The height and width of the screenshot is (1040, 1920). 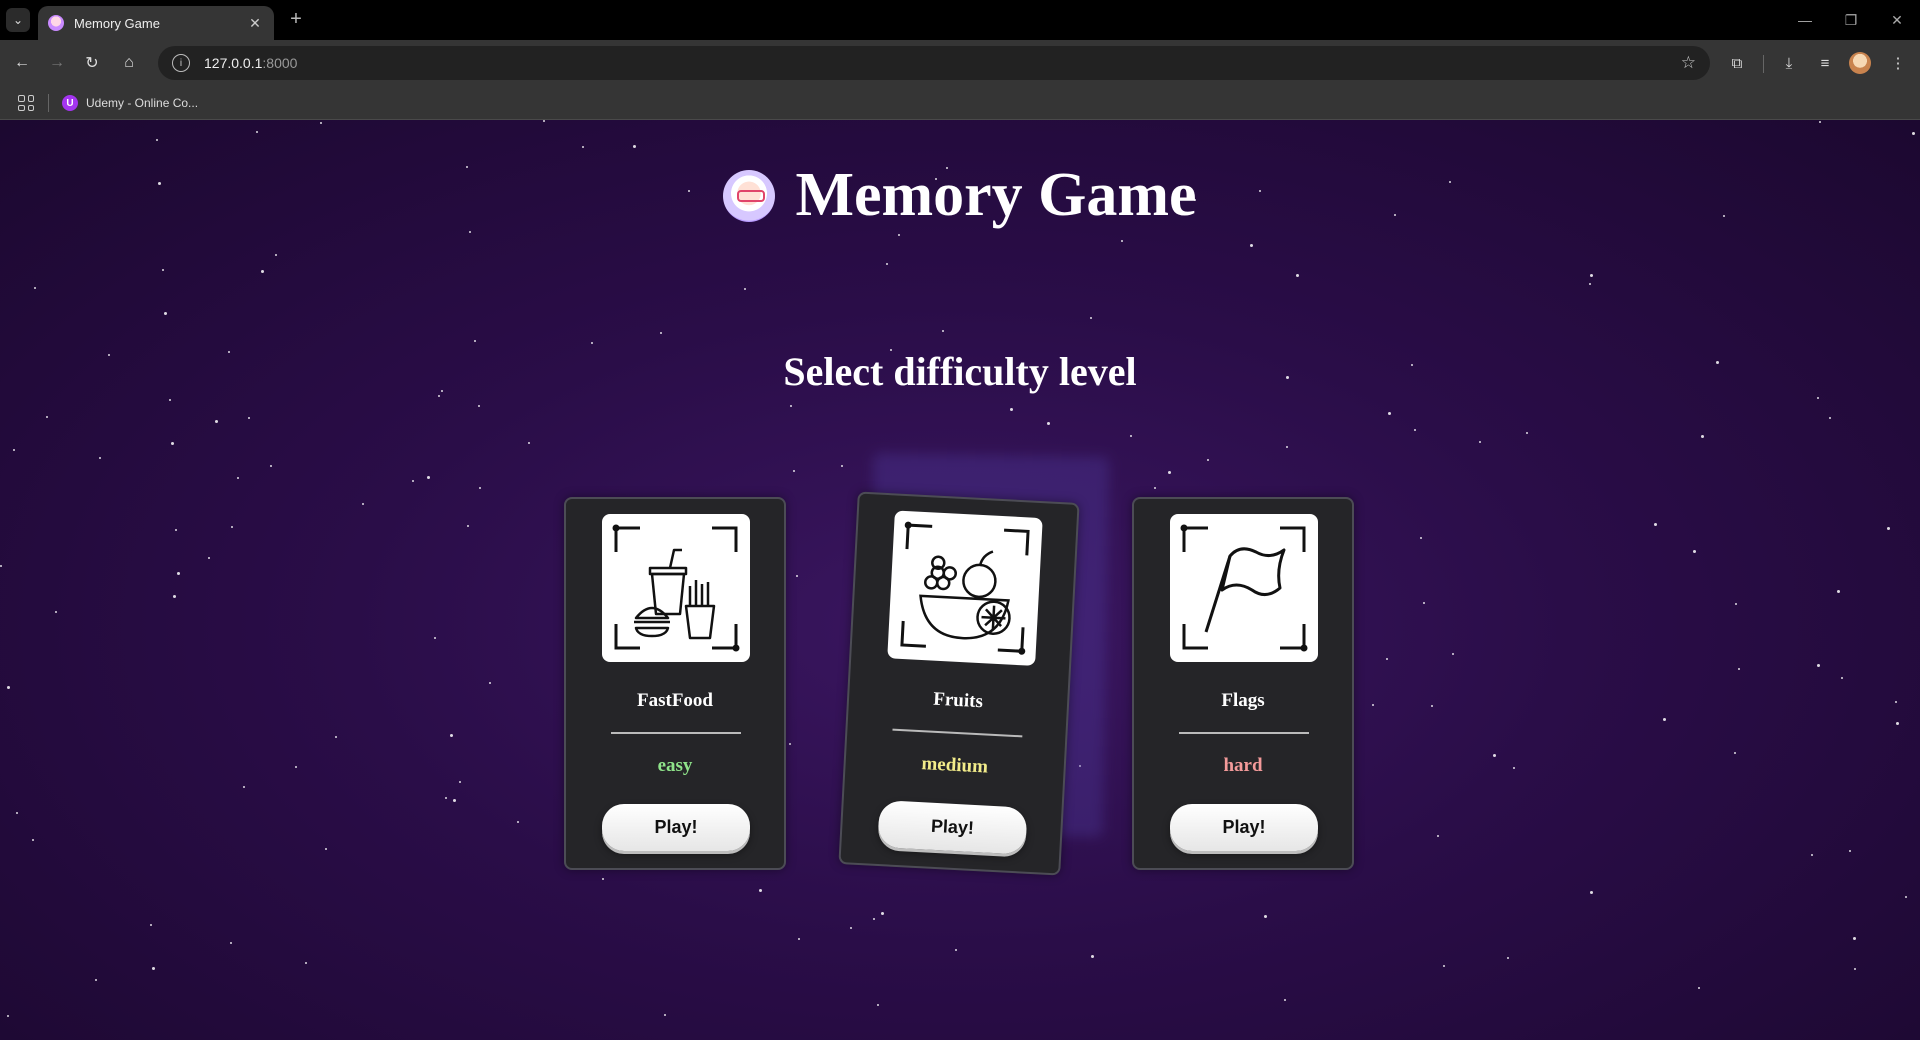 I want to click on address-bar: i 127.0.0.1:8000 ☆, so click(x=934, y=63).